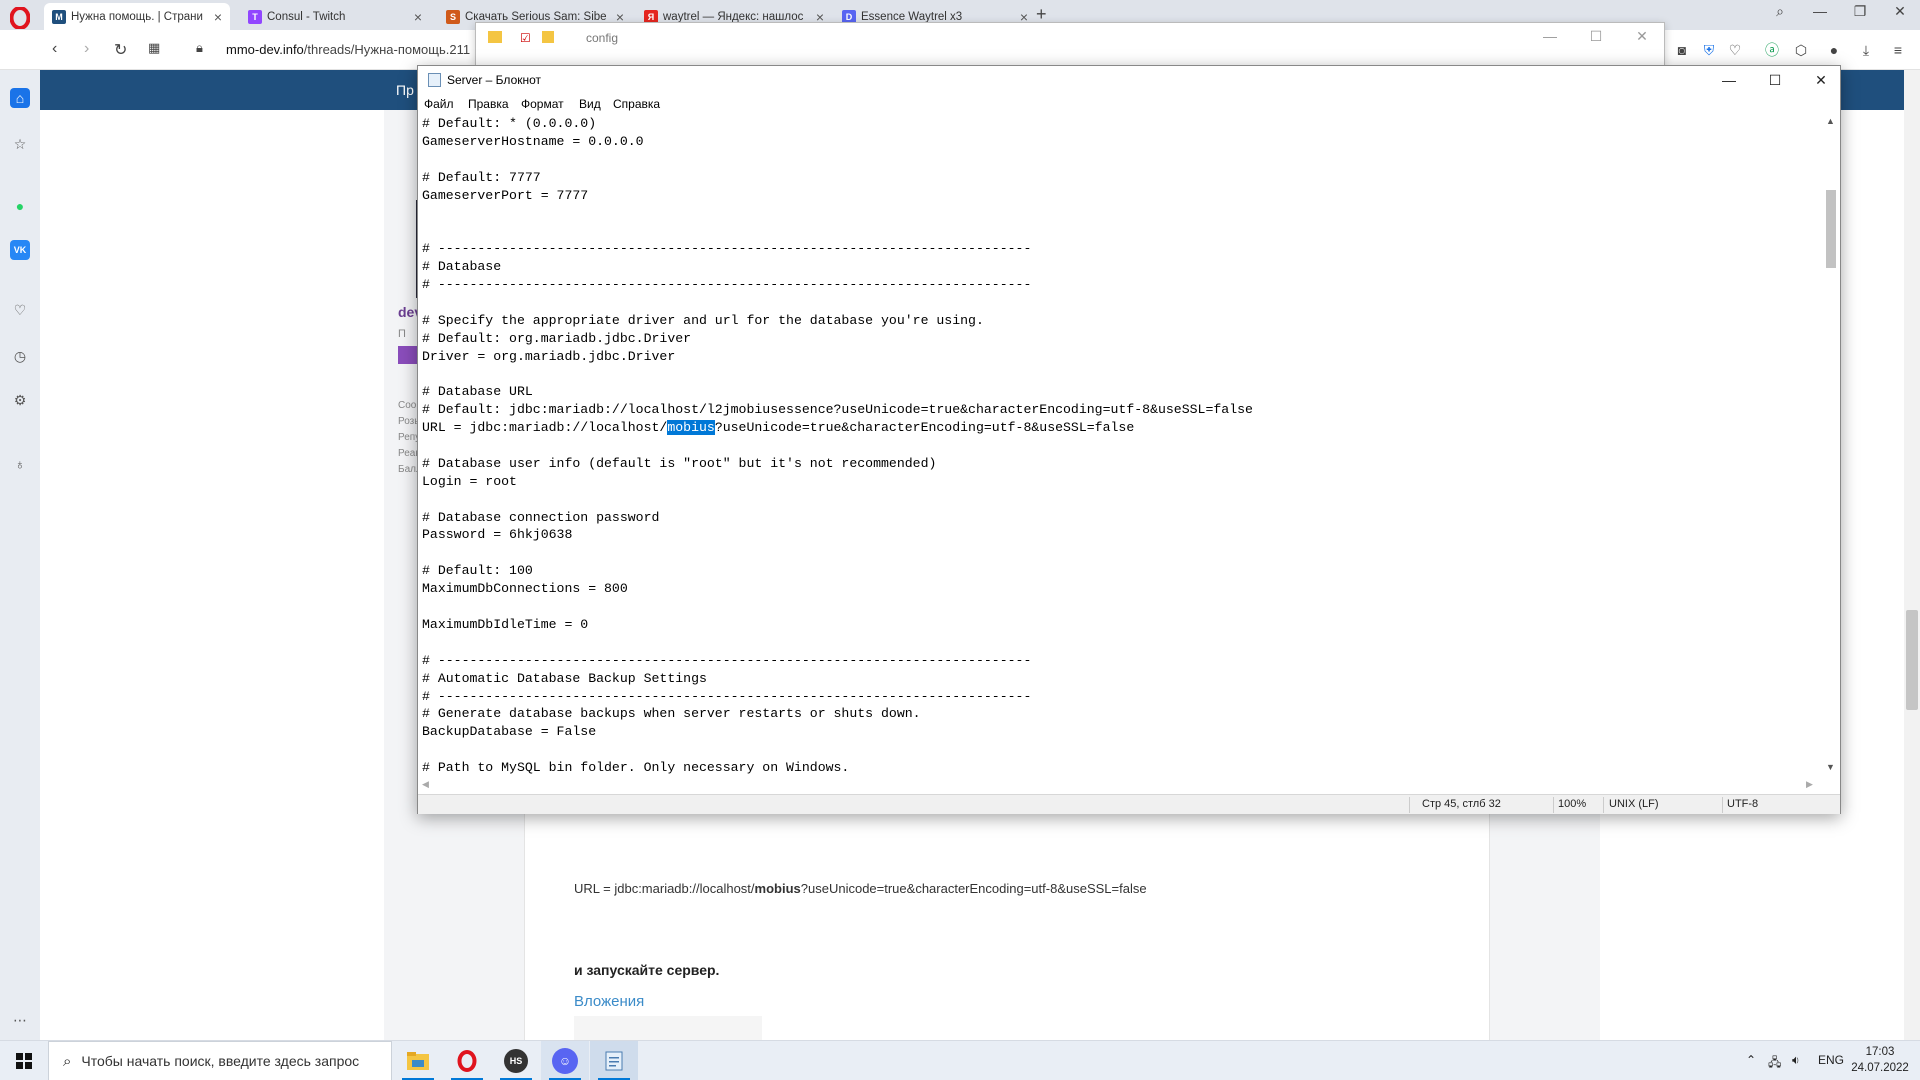 Image resolution: width=1920 pixels, height=1080 pixels. Describe the element at coordinates (1898, 50) in the screenshot. I see `menu-icon: ≡` at that location.